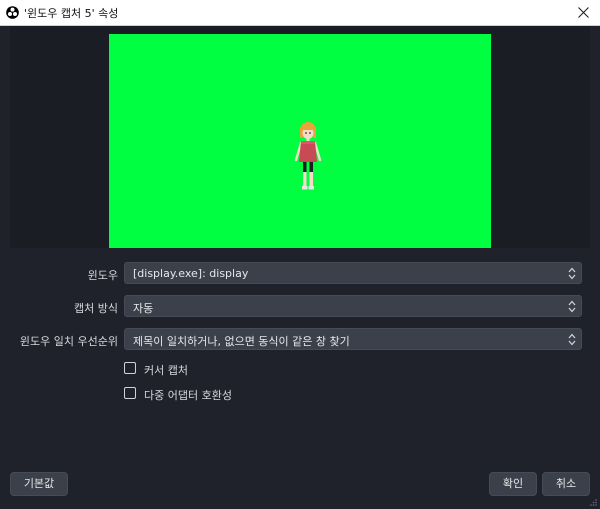 This screenshot has width=600, height=509. Describe the element at coordinates (353, 339) in the screenshot. I see `priority-select: 제목이 일치하거나, 없으면 동식이 같은 창 찾기` at that location.